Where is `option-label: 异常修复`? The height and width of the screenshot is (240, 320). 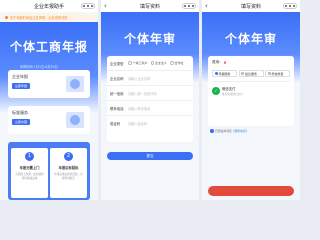 option-label: 异常修复 is located at coordinates (277, 73).